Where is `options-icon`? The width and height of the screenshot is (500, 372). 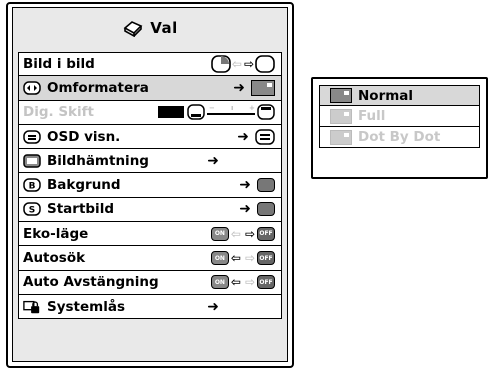 options-icon is located at coordinates (133, 29).